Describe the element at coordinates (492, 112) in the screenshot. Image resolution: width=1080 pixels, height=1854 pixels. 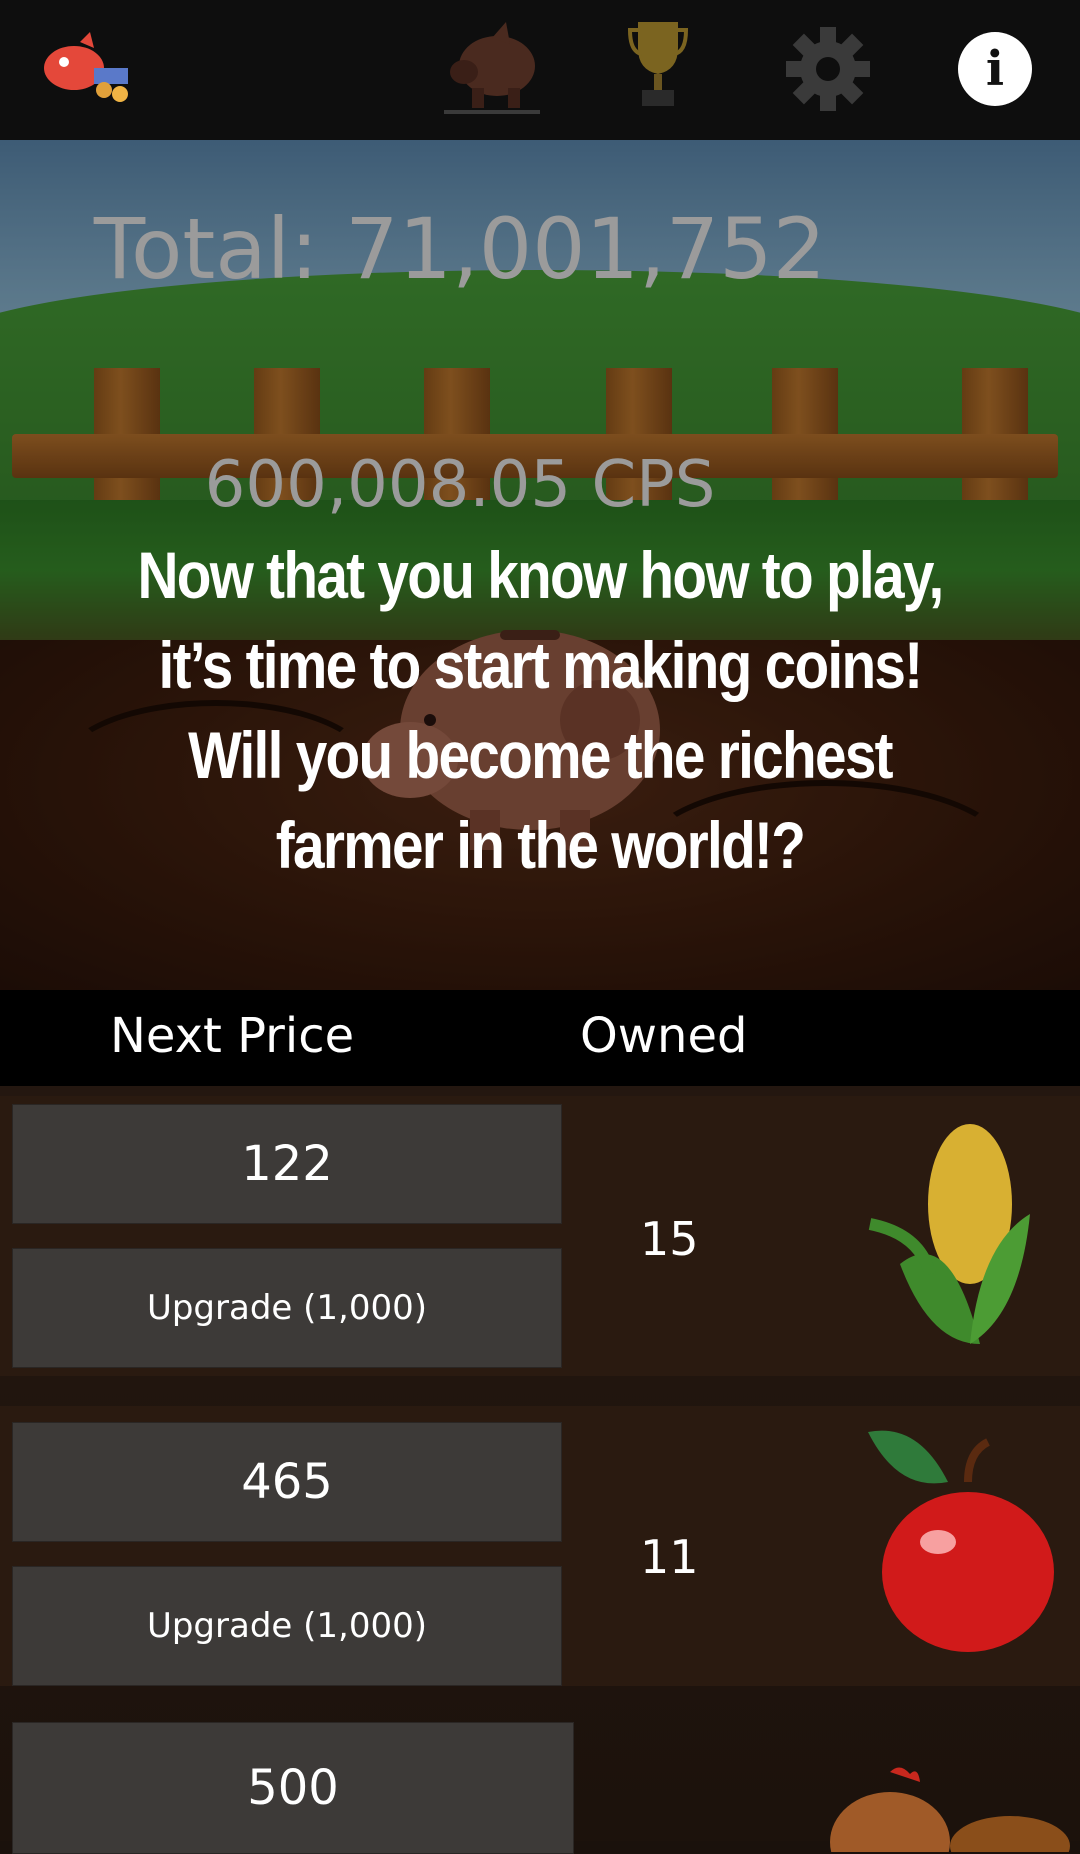
I see `tab-active-indicator` at that location.